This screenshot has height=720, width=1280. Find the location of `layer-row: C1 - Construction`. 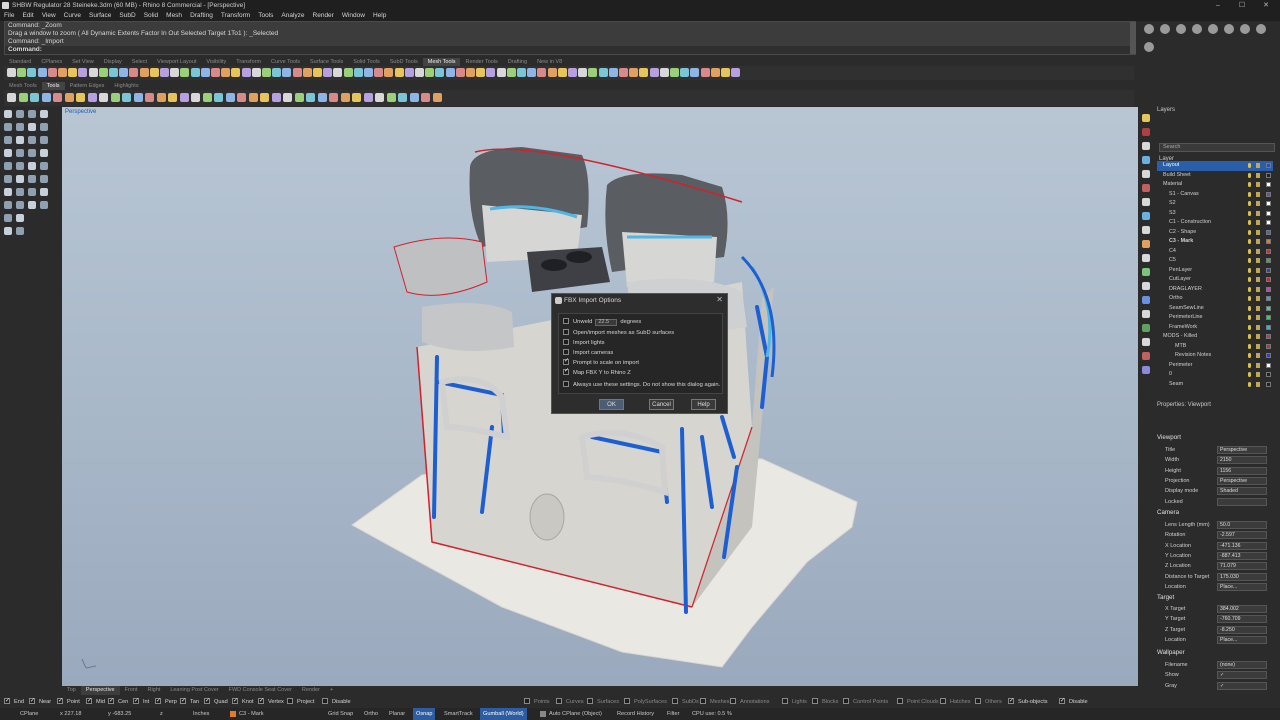

layer-row: C1 - Construction is located at coordinates (1215, 223).